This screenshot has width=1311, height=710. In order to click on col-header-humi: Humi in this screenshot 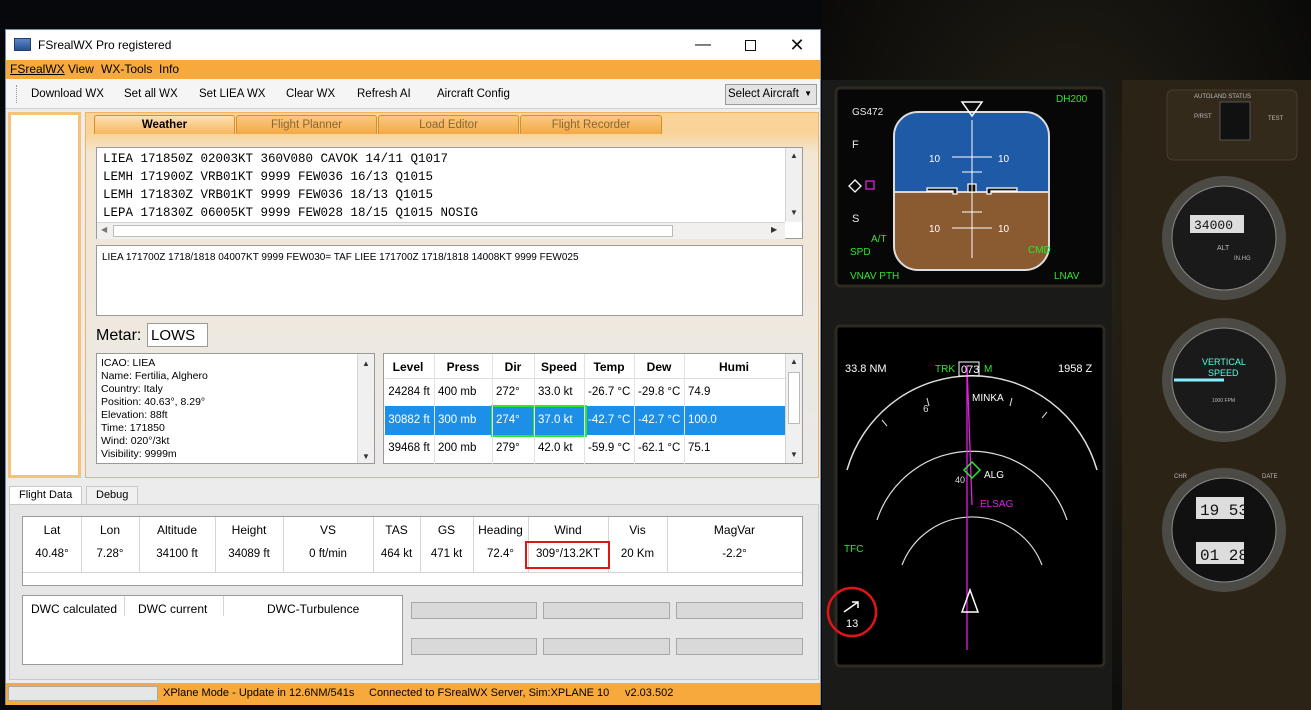, I will do `click(734, 367)`.